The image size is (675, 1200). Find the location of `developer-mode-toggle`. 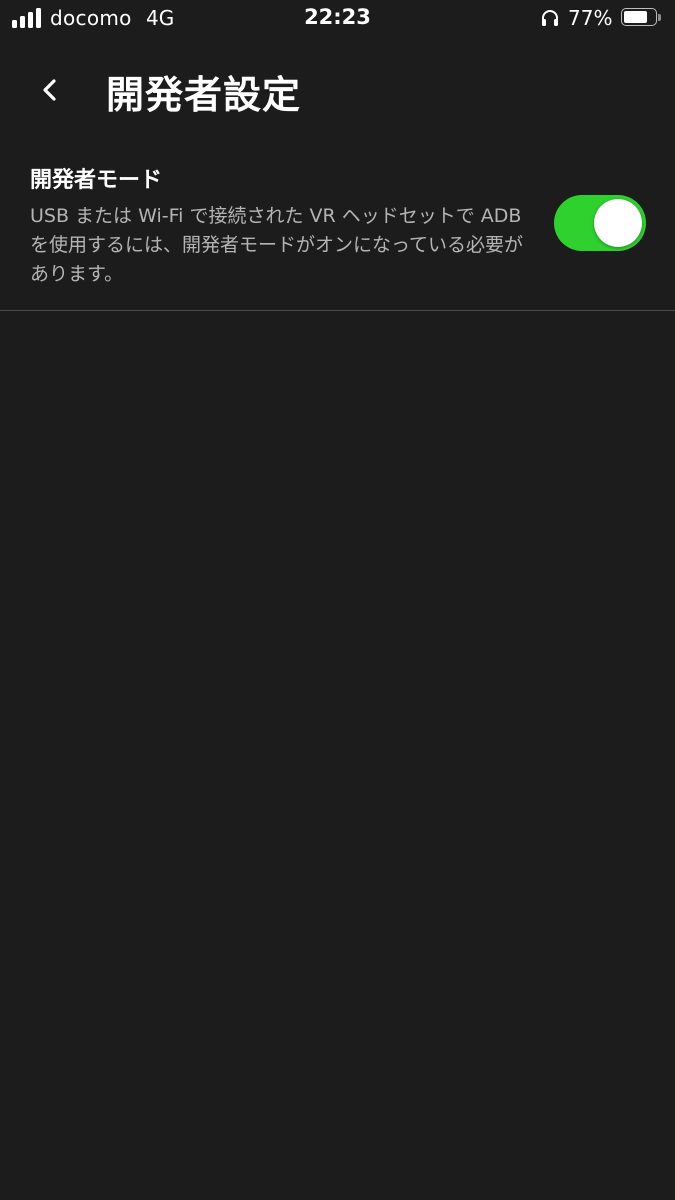

developer-mode-toggle is located at coordinates (600, 223).